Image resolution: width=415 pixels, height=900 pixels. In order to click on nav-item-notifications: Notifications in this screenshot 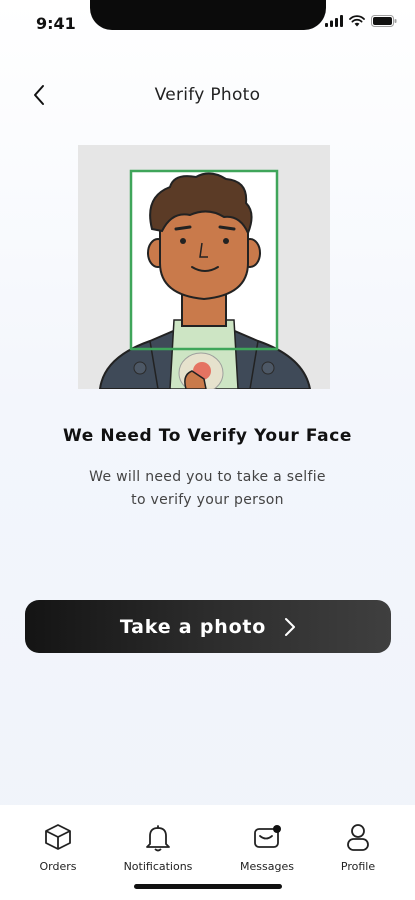, I will do `click(158, 847)`.